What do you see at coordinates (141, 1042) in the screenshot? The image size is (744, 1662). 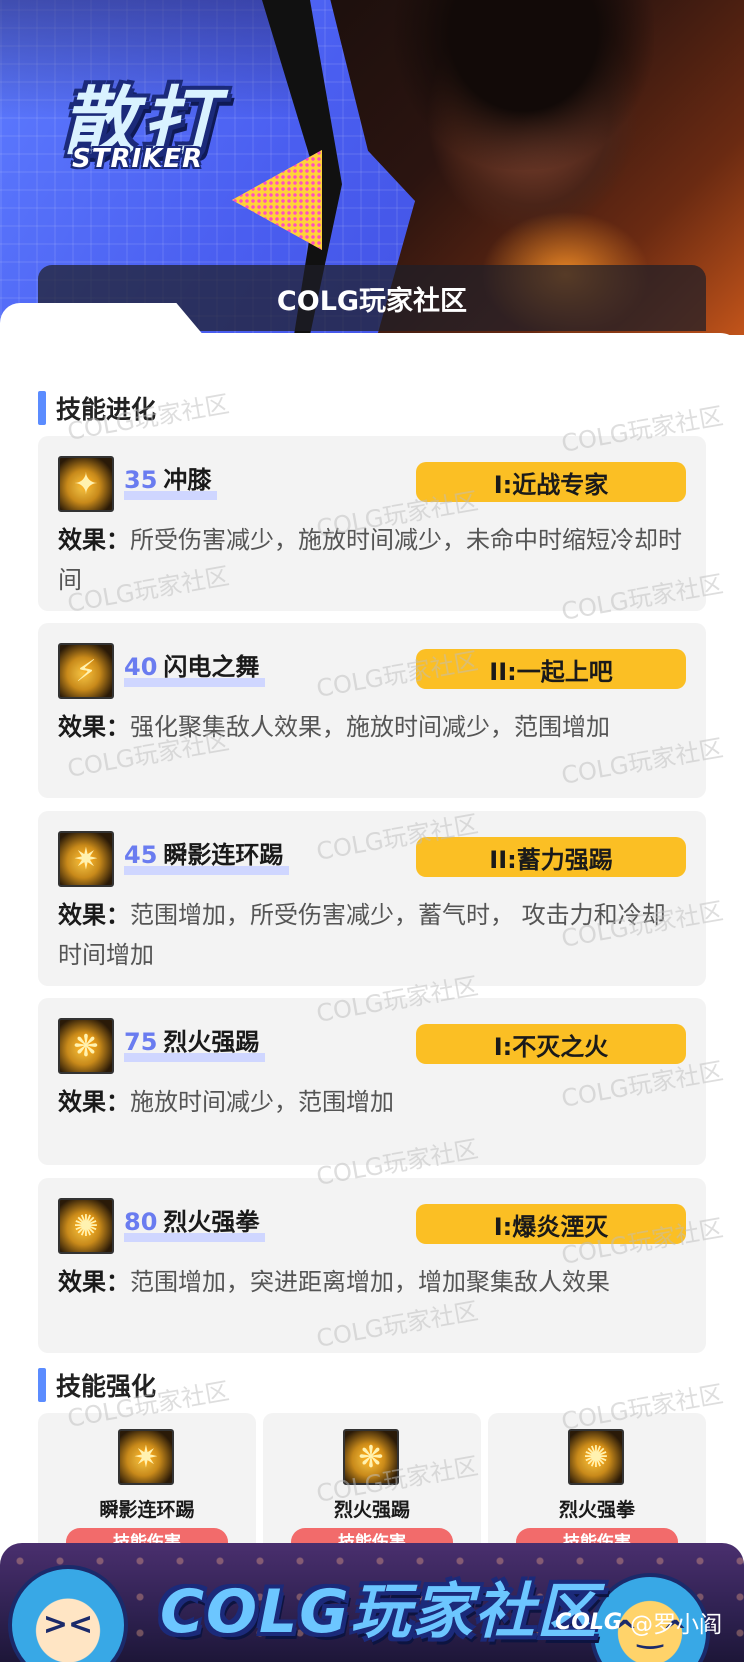 I see `skill-level: 75` at bounding box center [141, 1042].